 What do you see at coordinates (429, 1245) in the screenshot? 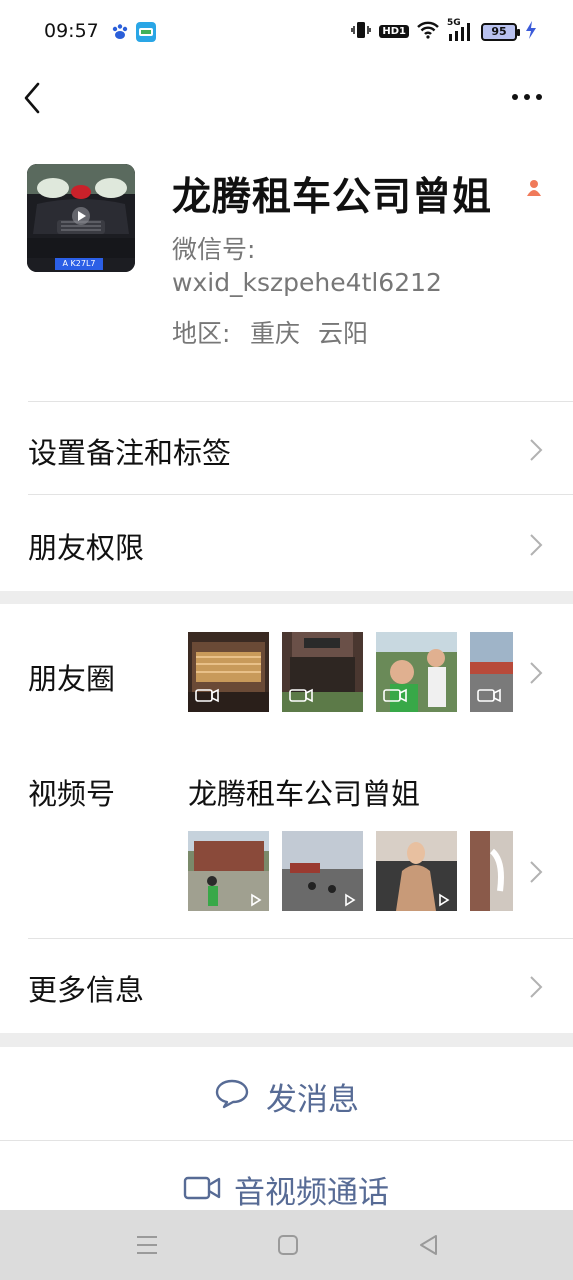
I see `back-triangle-icon` at bounding box center [429, 1245].